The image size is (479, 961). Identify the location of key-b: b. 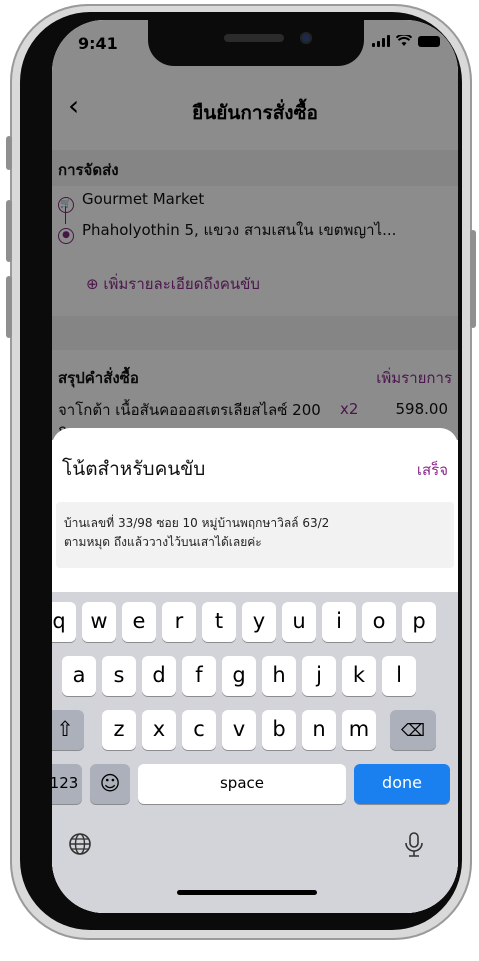
(279, 730).